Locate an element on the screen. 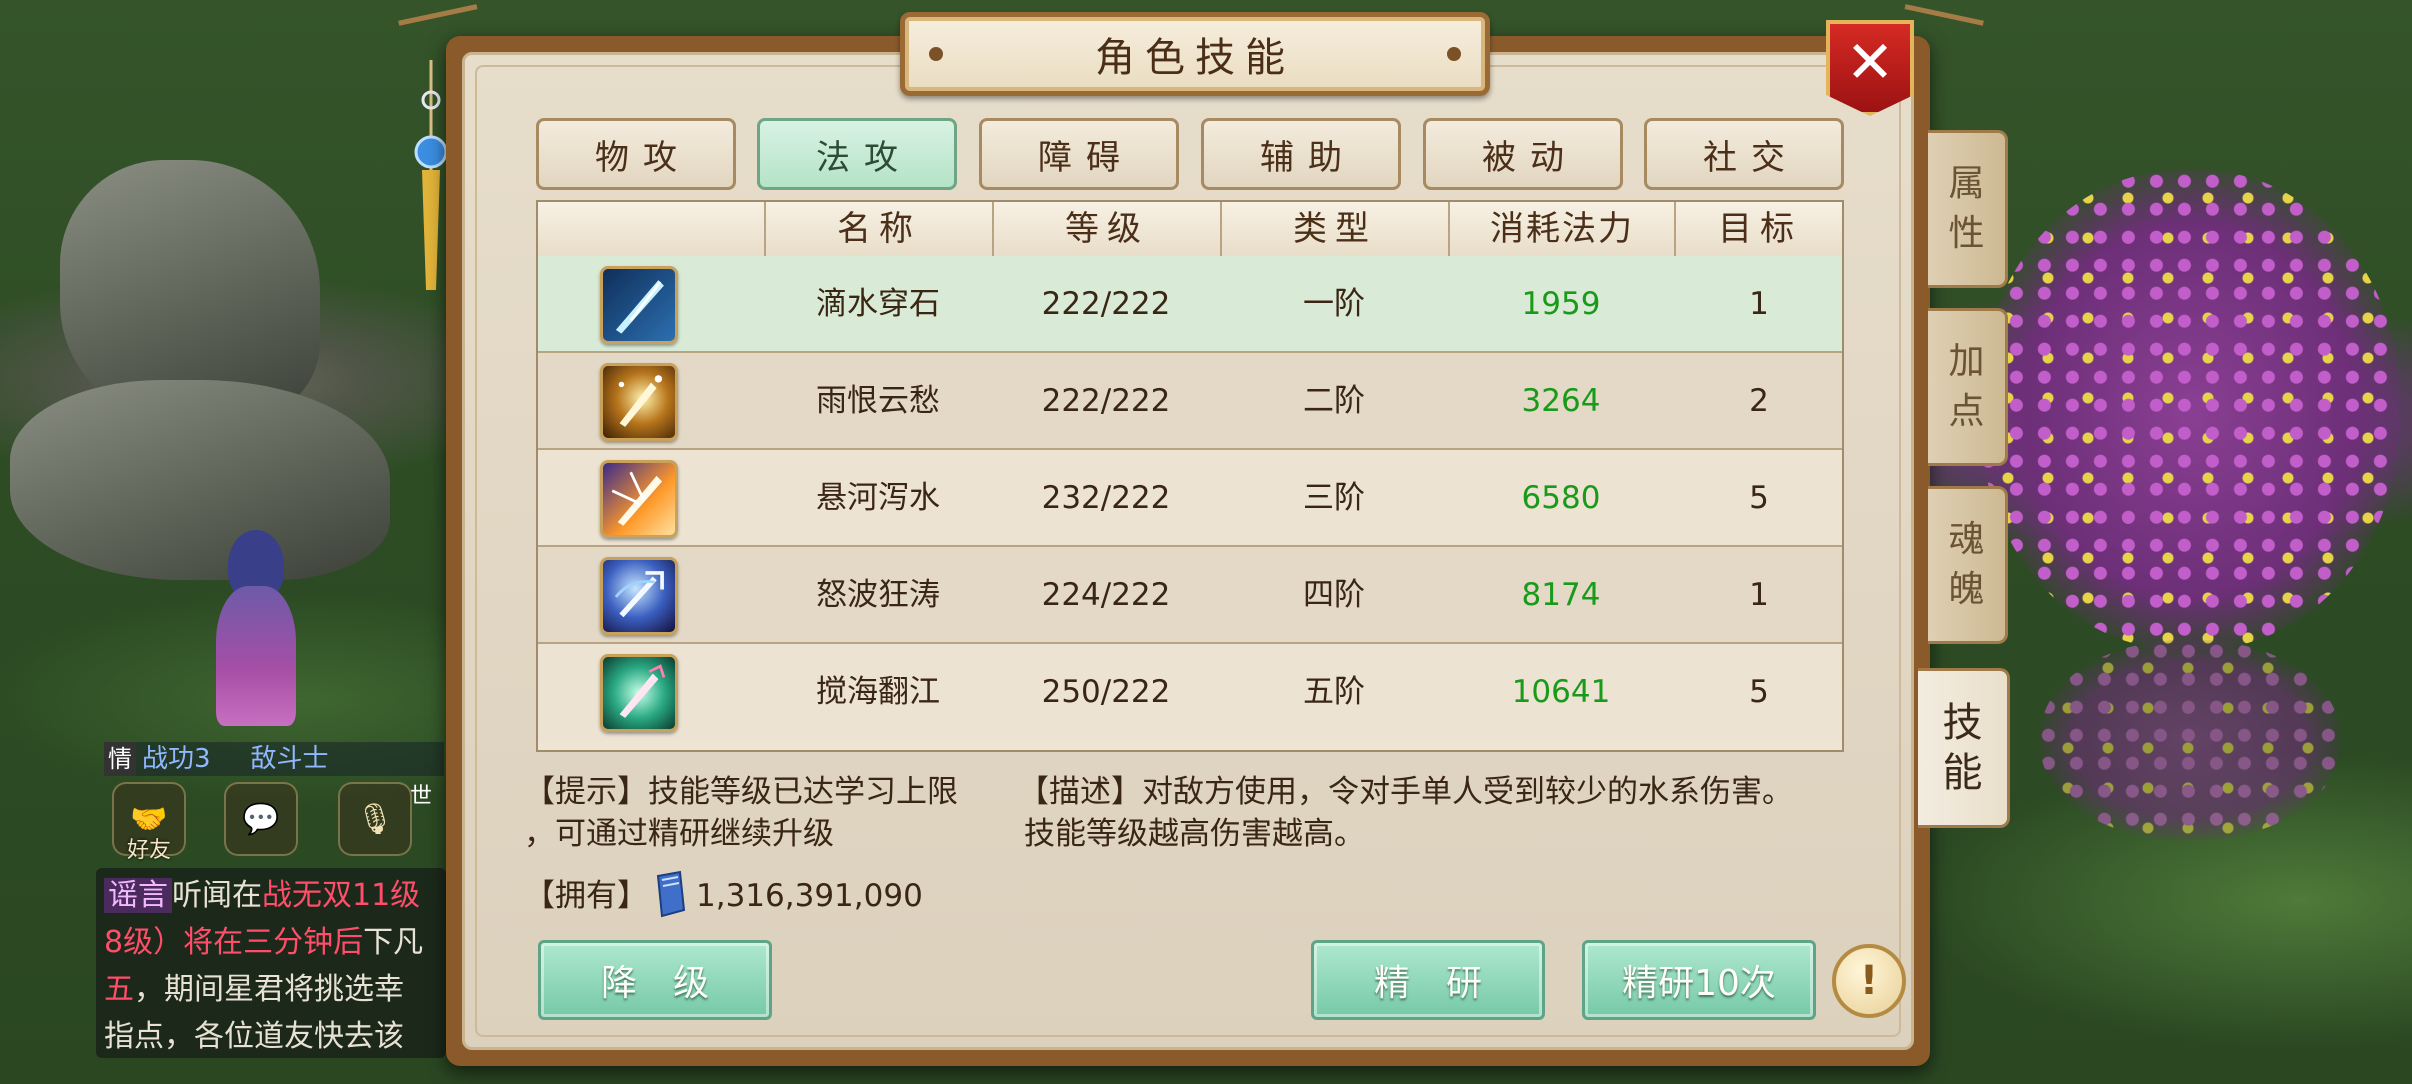 Image resolution: width=2412 pixels, height=1084 pixels. character-body is located at coordinates (256, 656).